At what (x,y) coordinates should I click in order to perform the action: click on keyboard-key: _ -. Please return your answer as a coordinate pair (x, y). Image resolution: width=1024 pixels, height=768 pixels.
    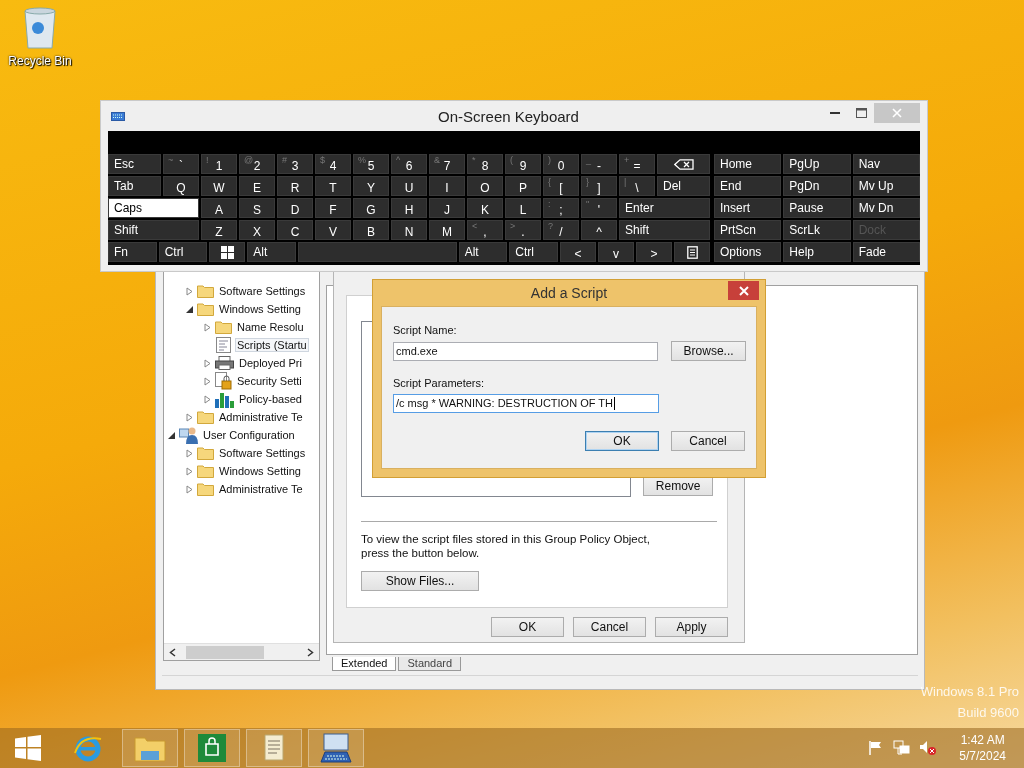
    Looking at the image, I should click on (599, 164).